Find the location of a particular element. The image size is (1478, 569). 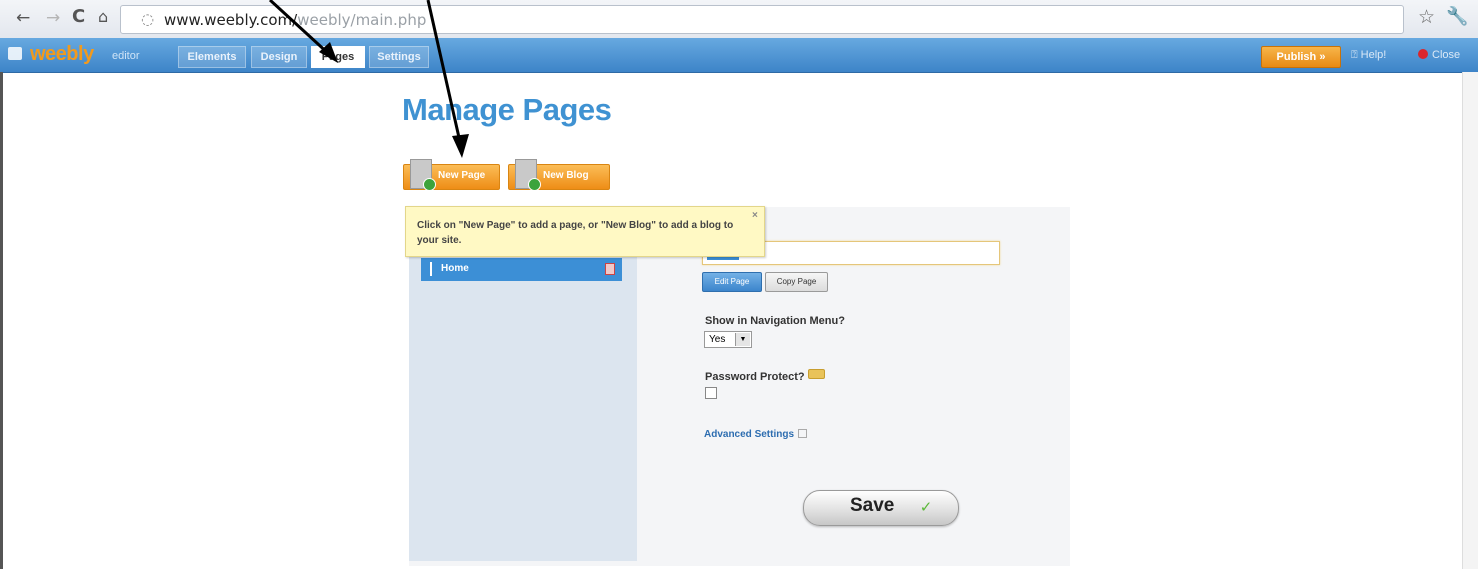

close-link: Close is located at coordinates (1439, 55).